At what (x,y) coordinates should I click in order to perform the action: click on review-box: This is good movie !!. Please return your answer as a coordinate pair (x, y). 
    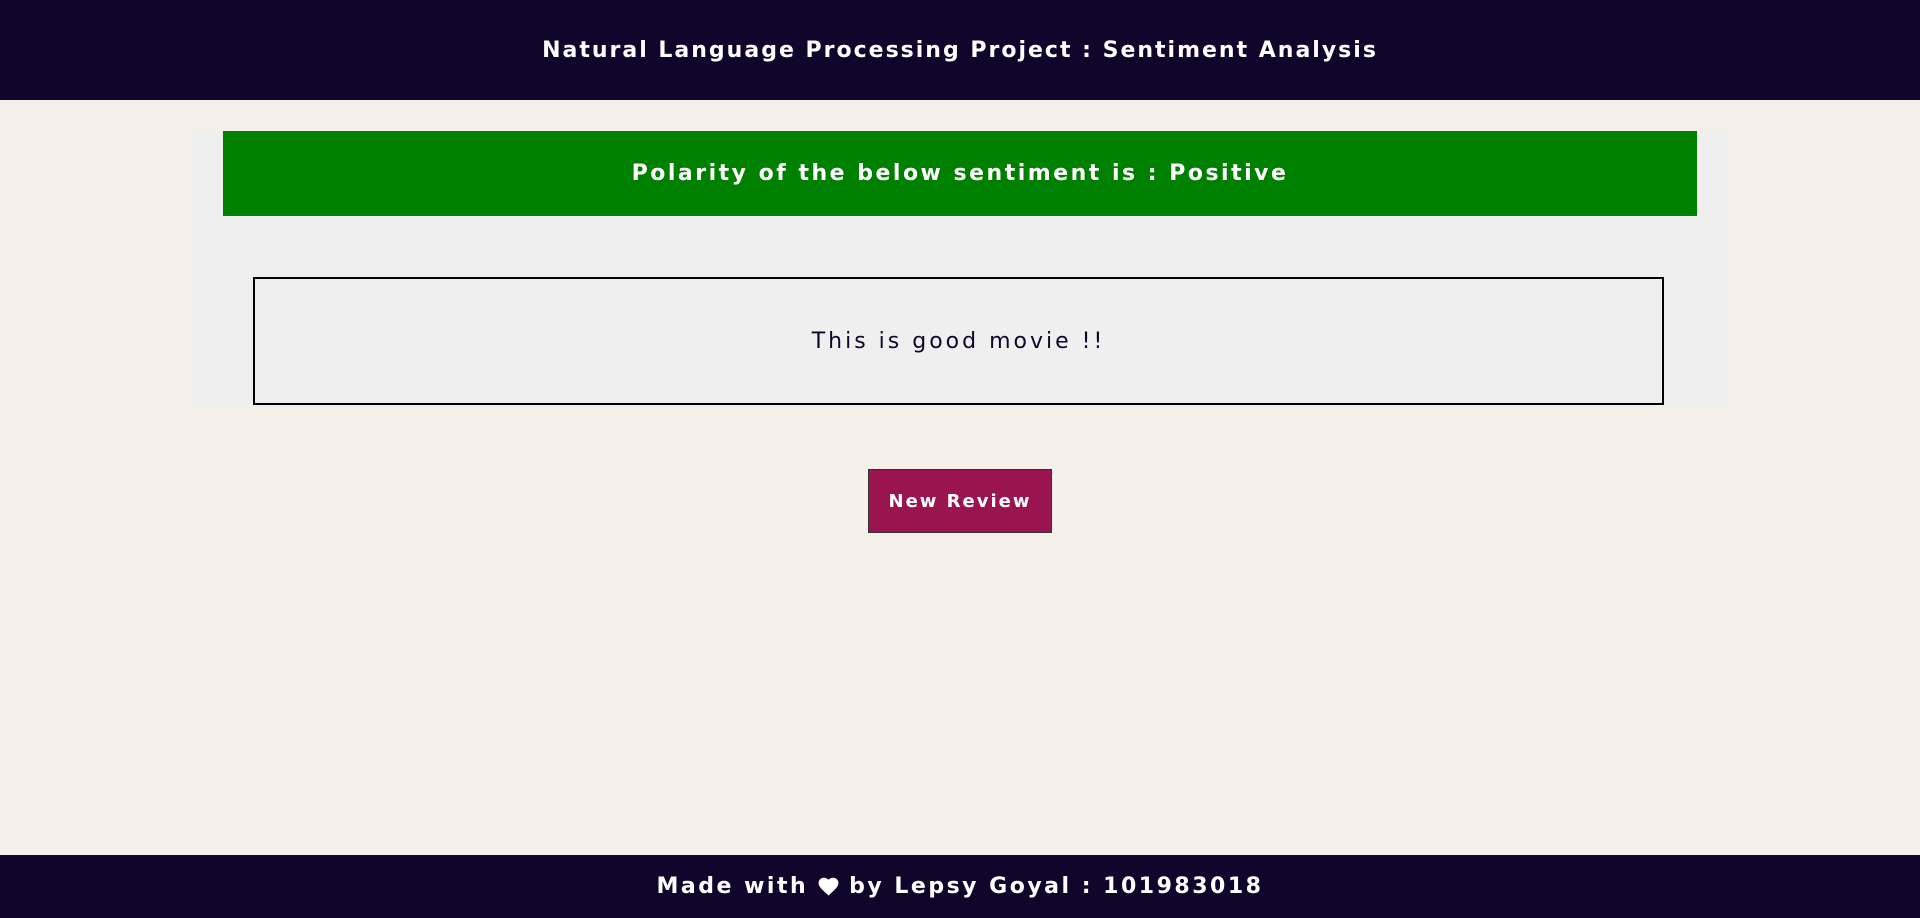
    Looking at the image, I should click on (958, 341).